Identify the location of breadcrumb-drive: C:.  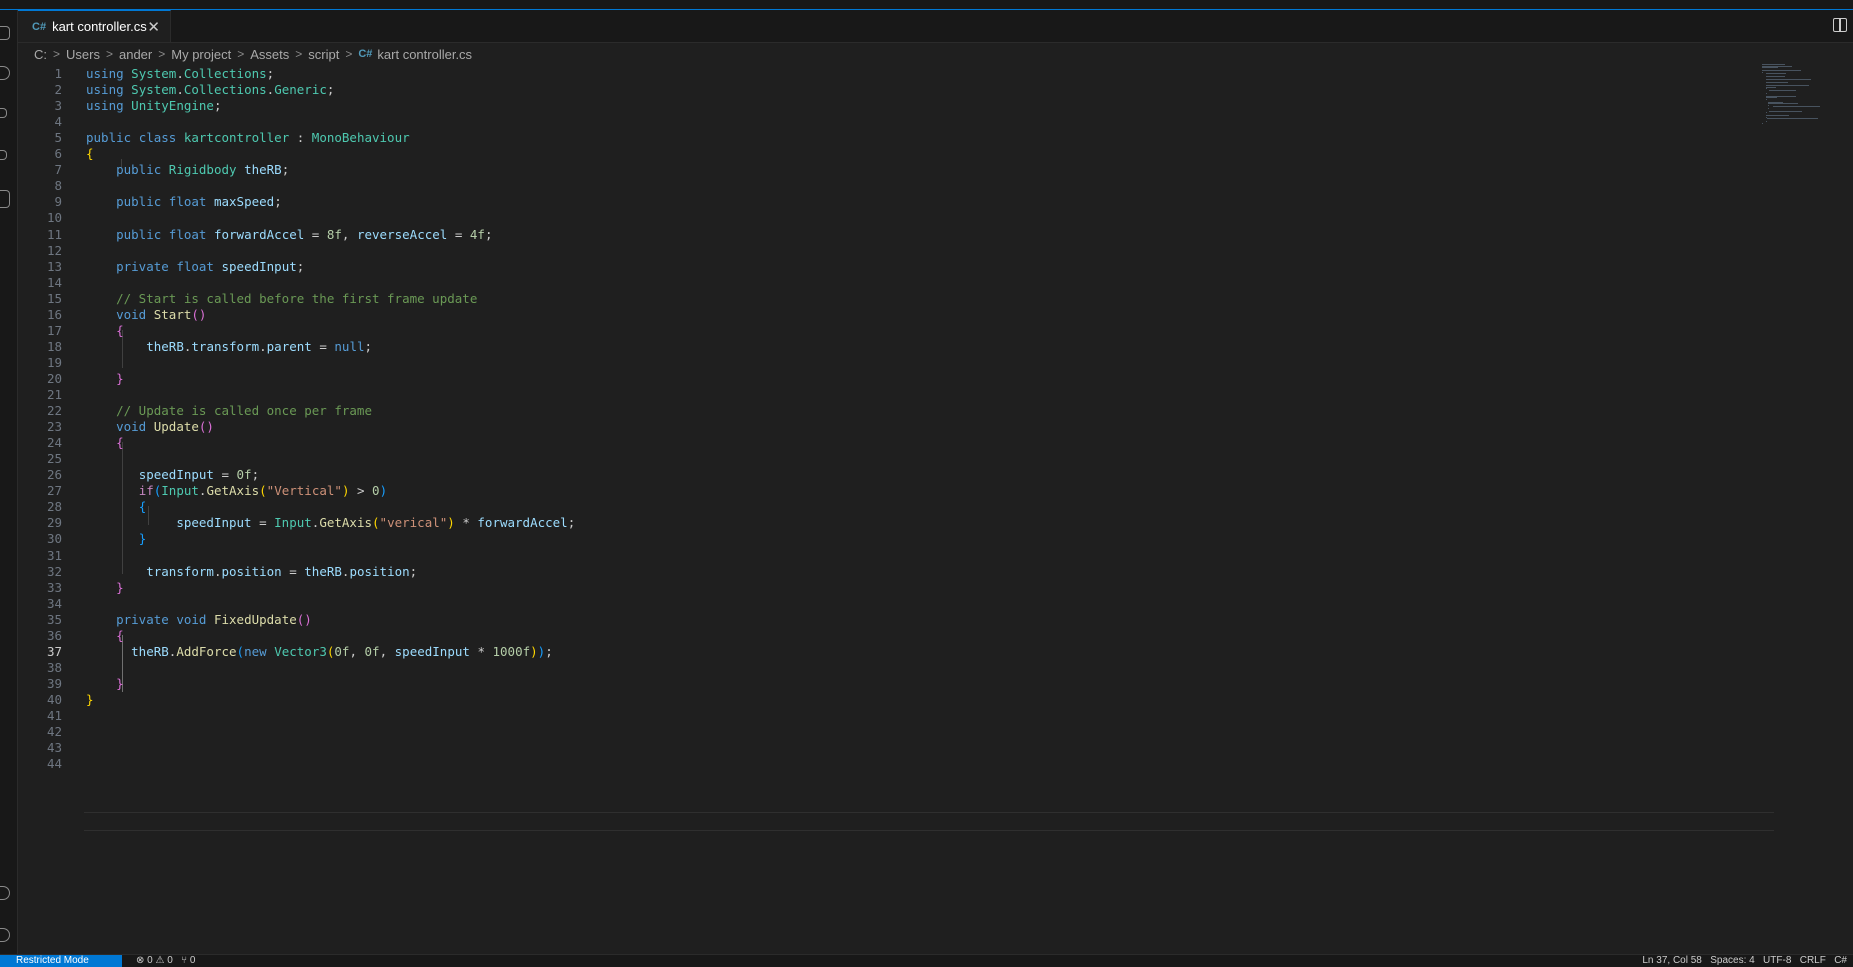
(40, 54).